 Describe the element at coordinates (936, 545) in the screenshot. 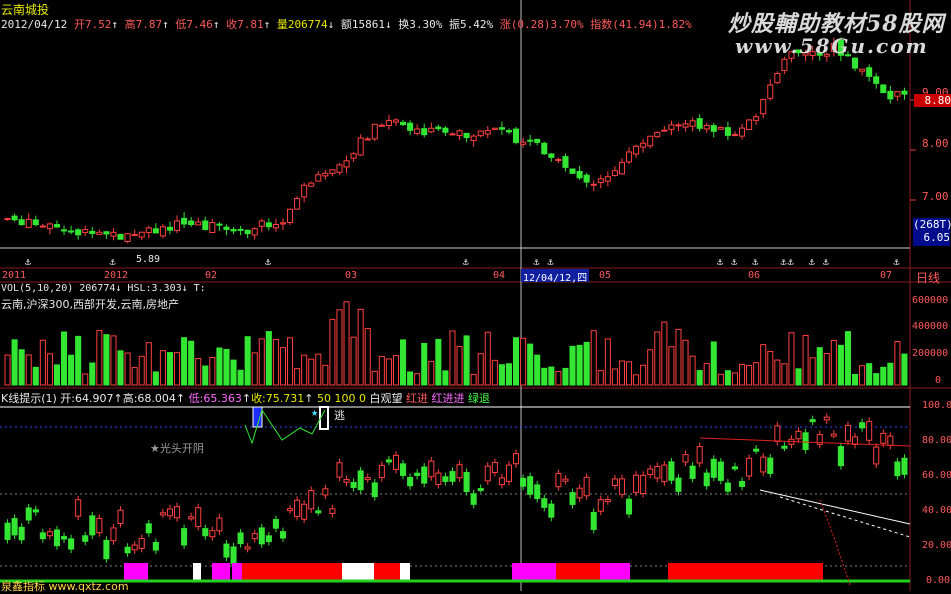

I see `ind-tick-20: 20.00` at that location.